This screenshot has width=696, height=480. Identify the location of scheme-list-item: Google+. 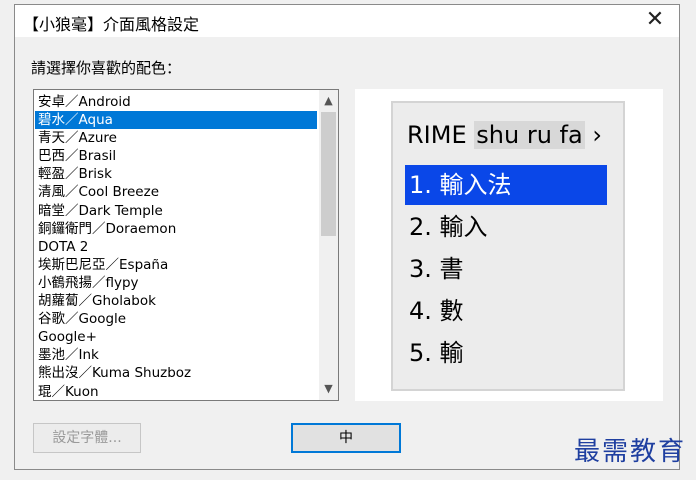
(176, 337).